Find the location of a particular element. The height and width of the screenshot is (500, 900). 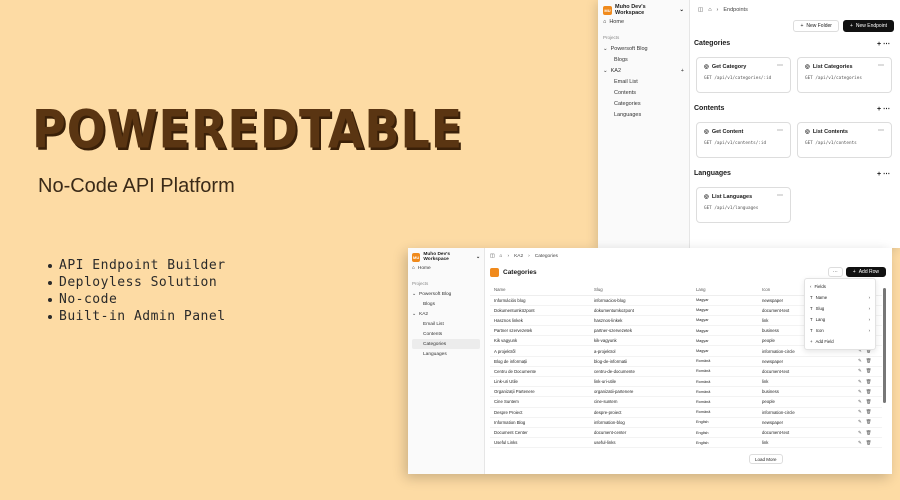

field-menu-item: T Icon › is located at coordinates (840, 330).